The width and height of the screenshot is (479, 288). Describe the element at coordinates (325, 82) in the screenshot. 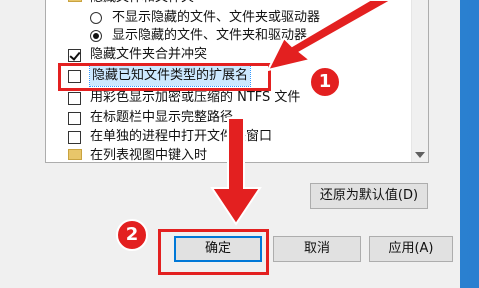

I see `step-1-badge: 1` at that location.